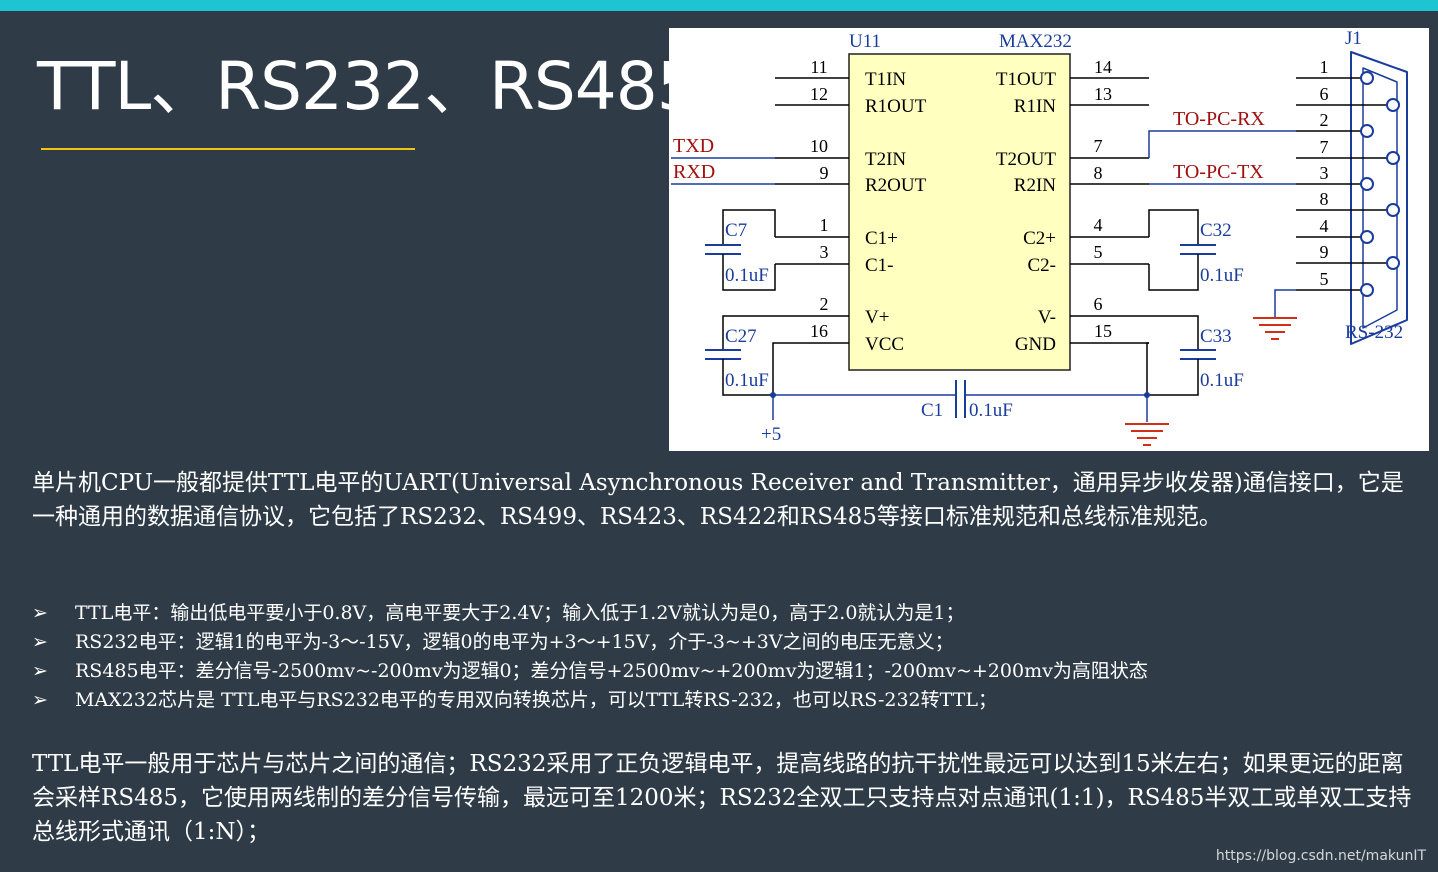  Describe the element at coordinates (1103, 94) in the screenshot. I see `pin-number: 13` at that location.